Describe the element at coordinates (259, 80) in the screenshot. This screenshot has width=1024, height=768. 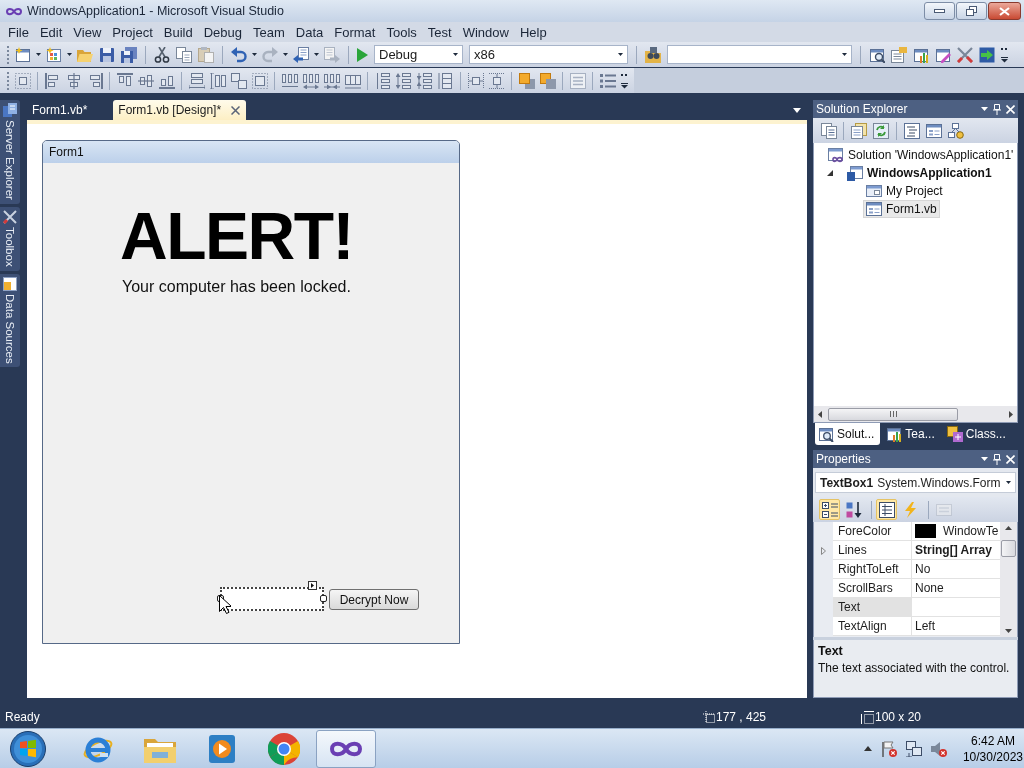
I see `size-to-grid-icon` at that location.